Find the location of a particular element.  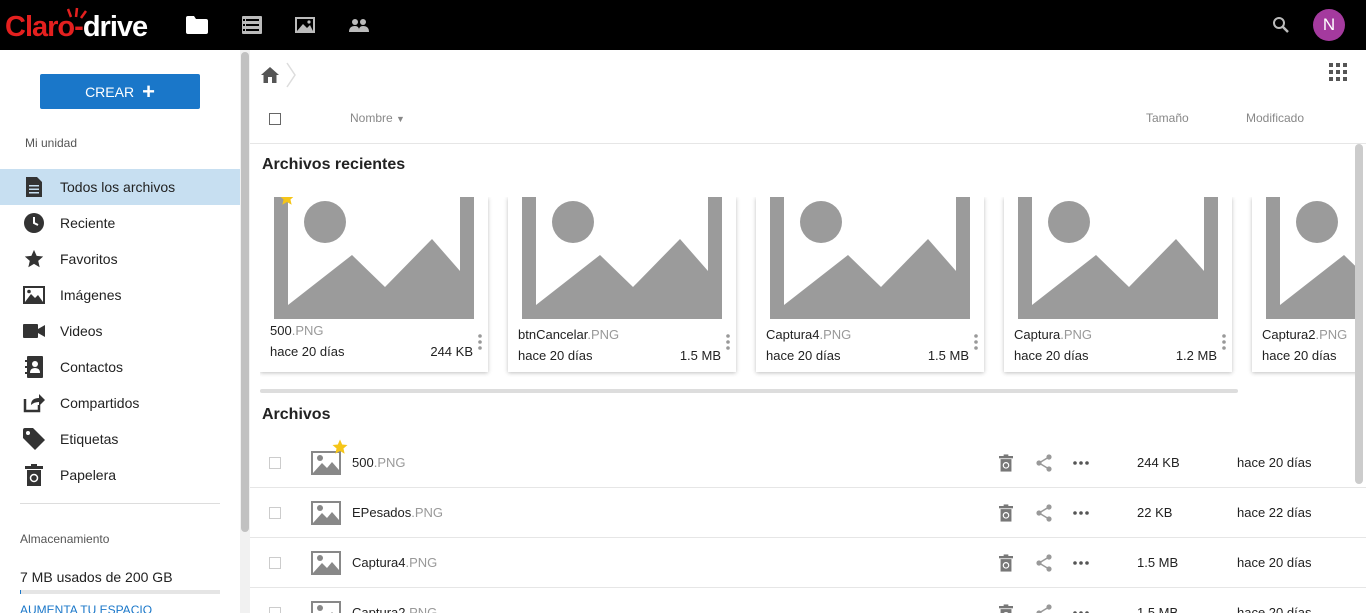

recent-horizontal-scrollbar is located at coordinates (749, 391).